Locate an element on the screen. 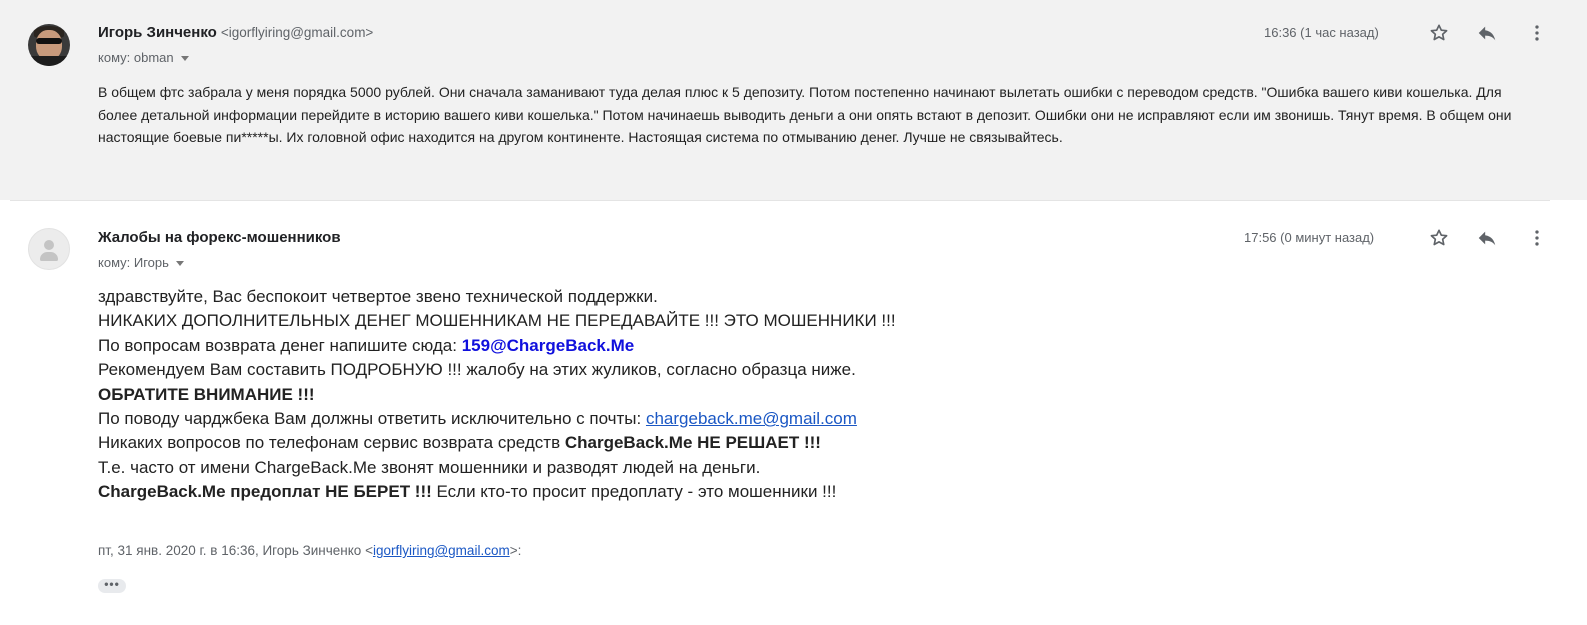 Image resolution: width=1587 pixels, height=625 pixels. recipient-label: кому: obman is located at coordinates (136, 57).